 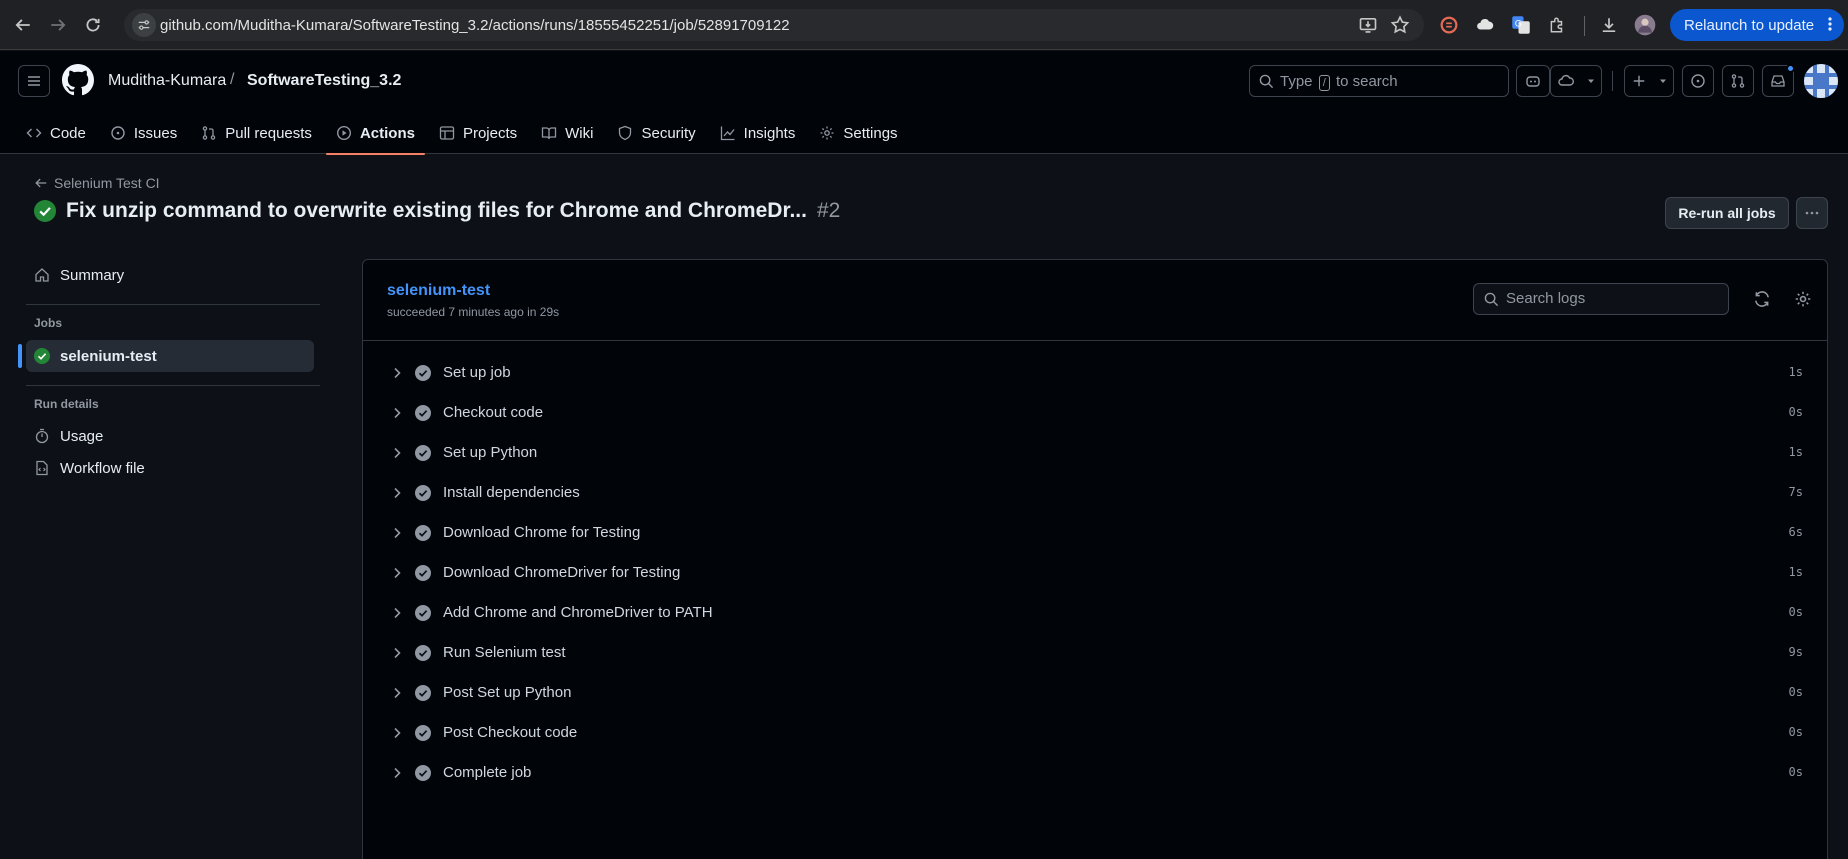 What do you see at coordinates (1339, 82) in the screenshot?
I see `search-placeholder: Type / to search` at bounding box center [1339, 82].